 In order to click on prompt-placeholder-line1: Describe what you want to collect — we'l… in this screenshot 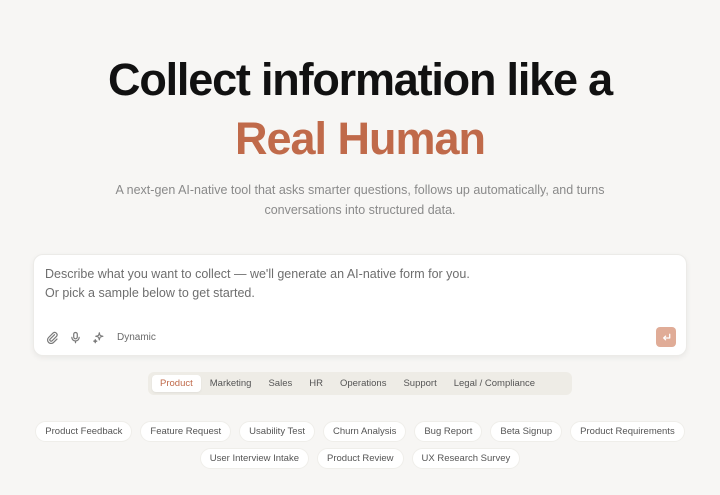, I will do `click(257, 274)`.